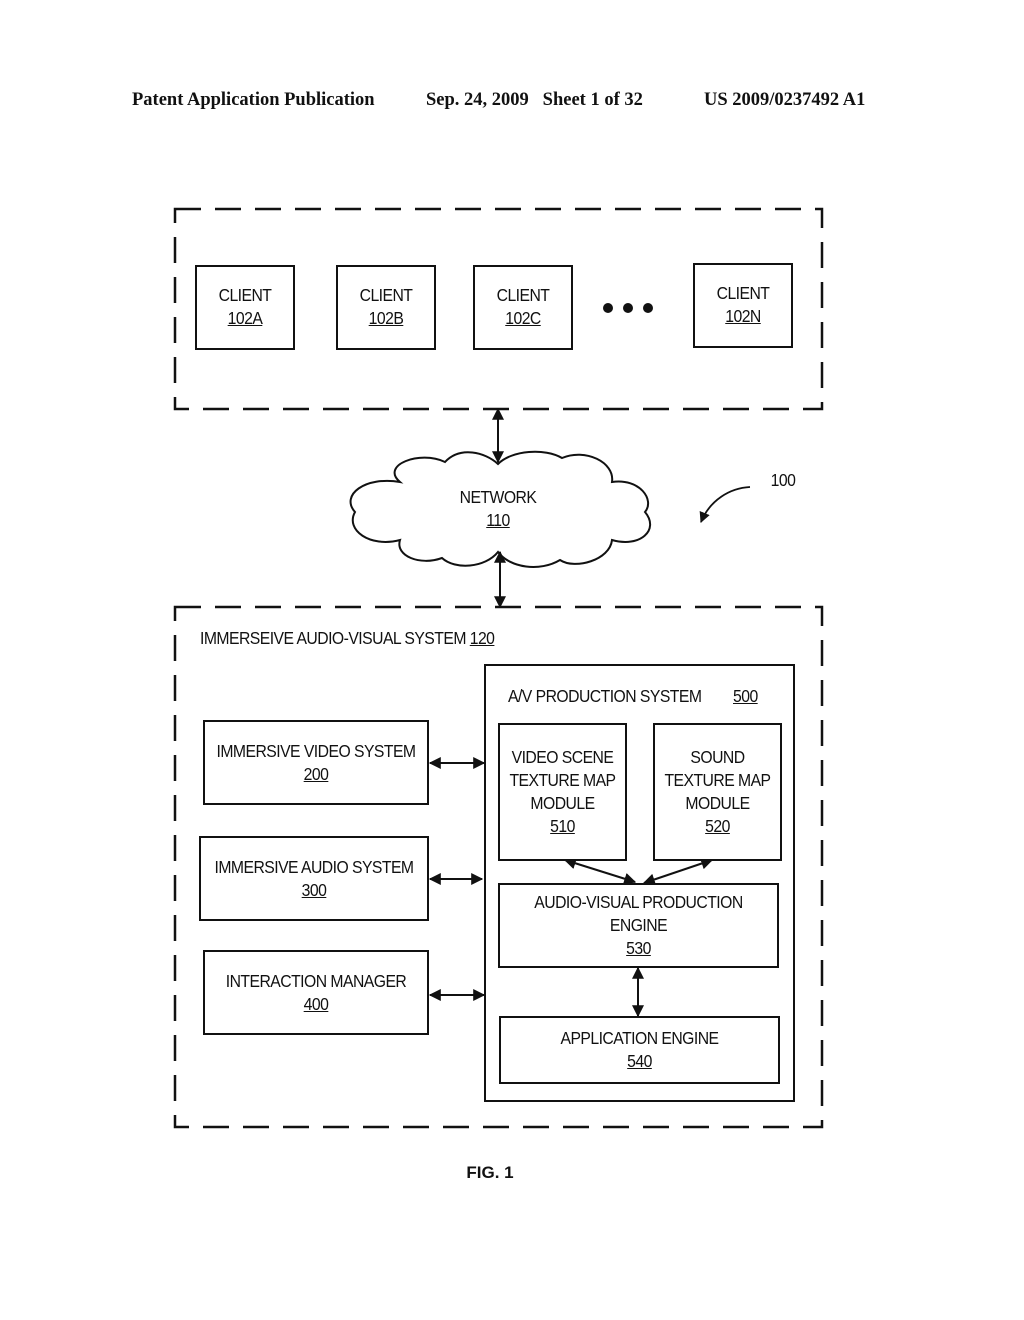 This screenshot has height=1320, width=1024. What do you see at coordinates (314, 879) in the screenshot?
I see `subsystem-label: IMMERSIVE AUDIO SYSTEM 300` at bounding box center [314, 879].